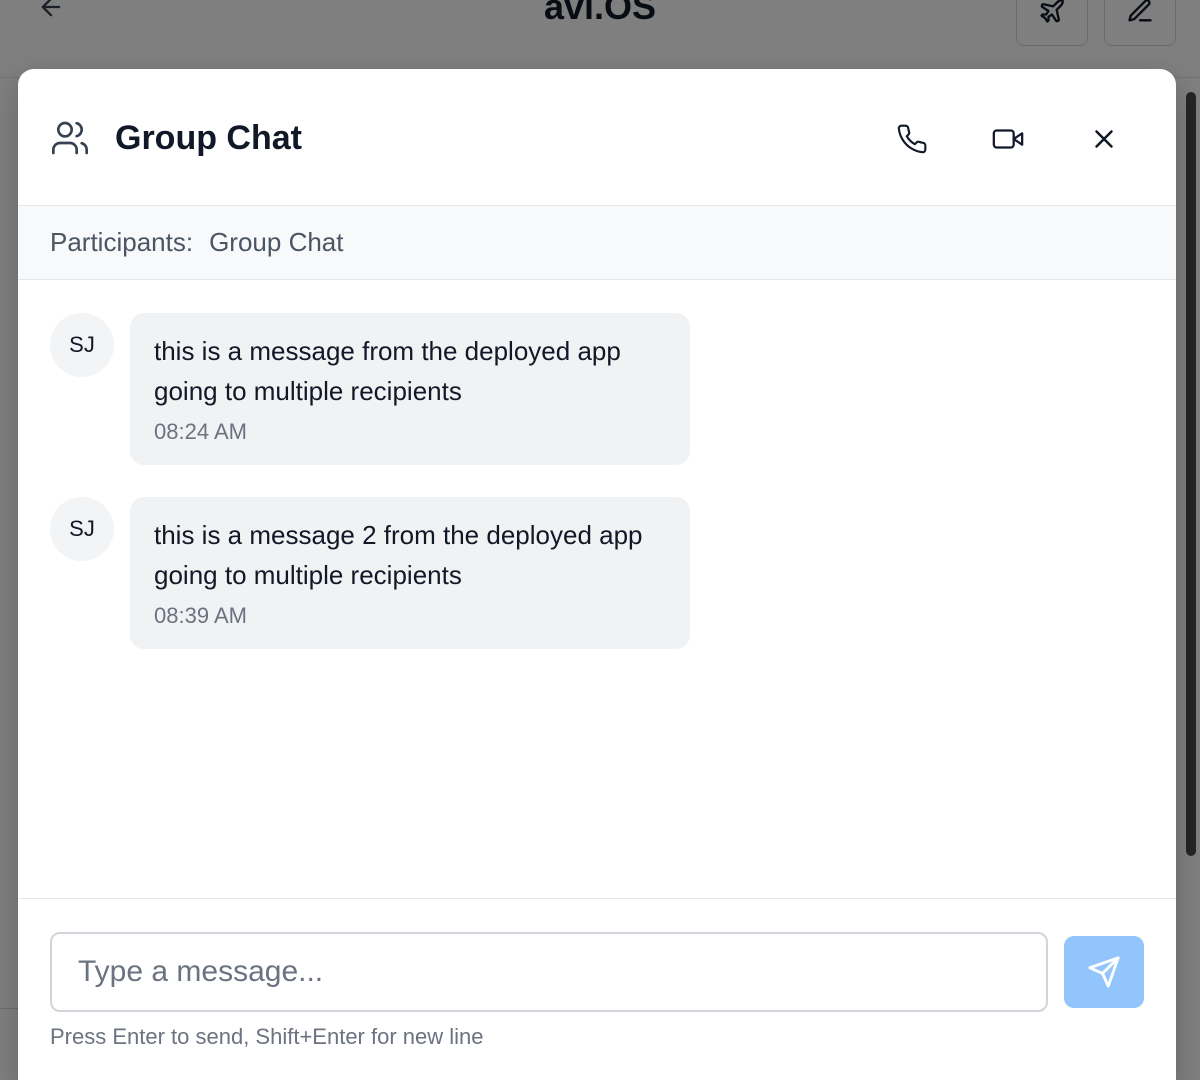  Describe the element at coordinates (122, 242) in the screenshot. I see `participants-label: Participants:` at that location.